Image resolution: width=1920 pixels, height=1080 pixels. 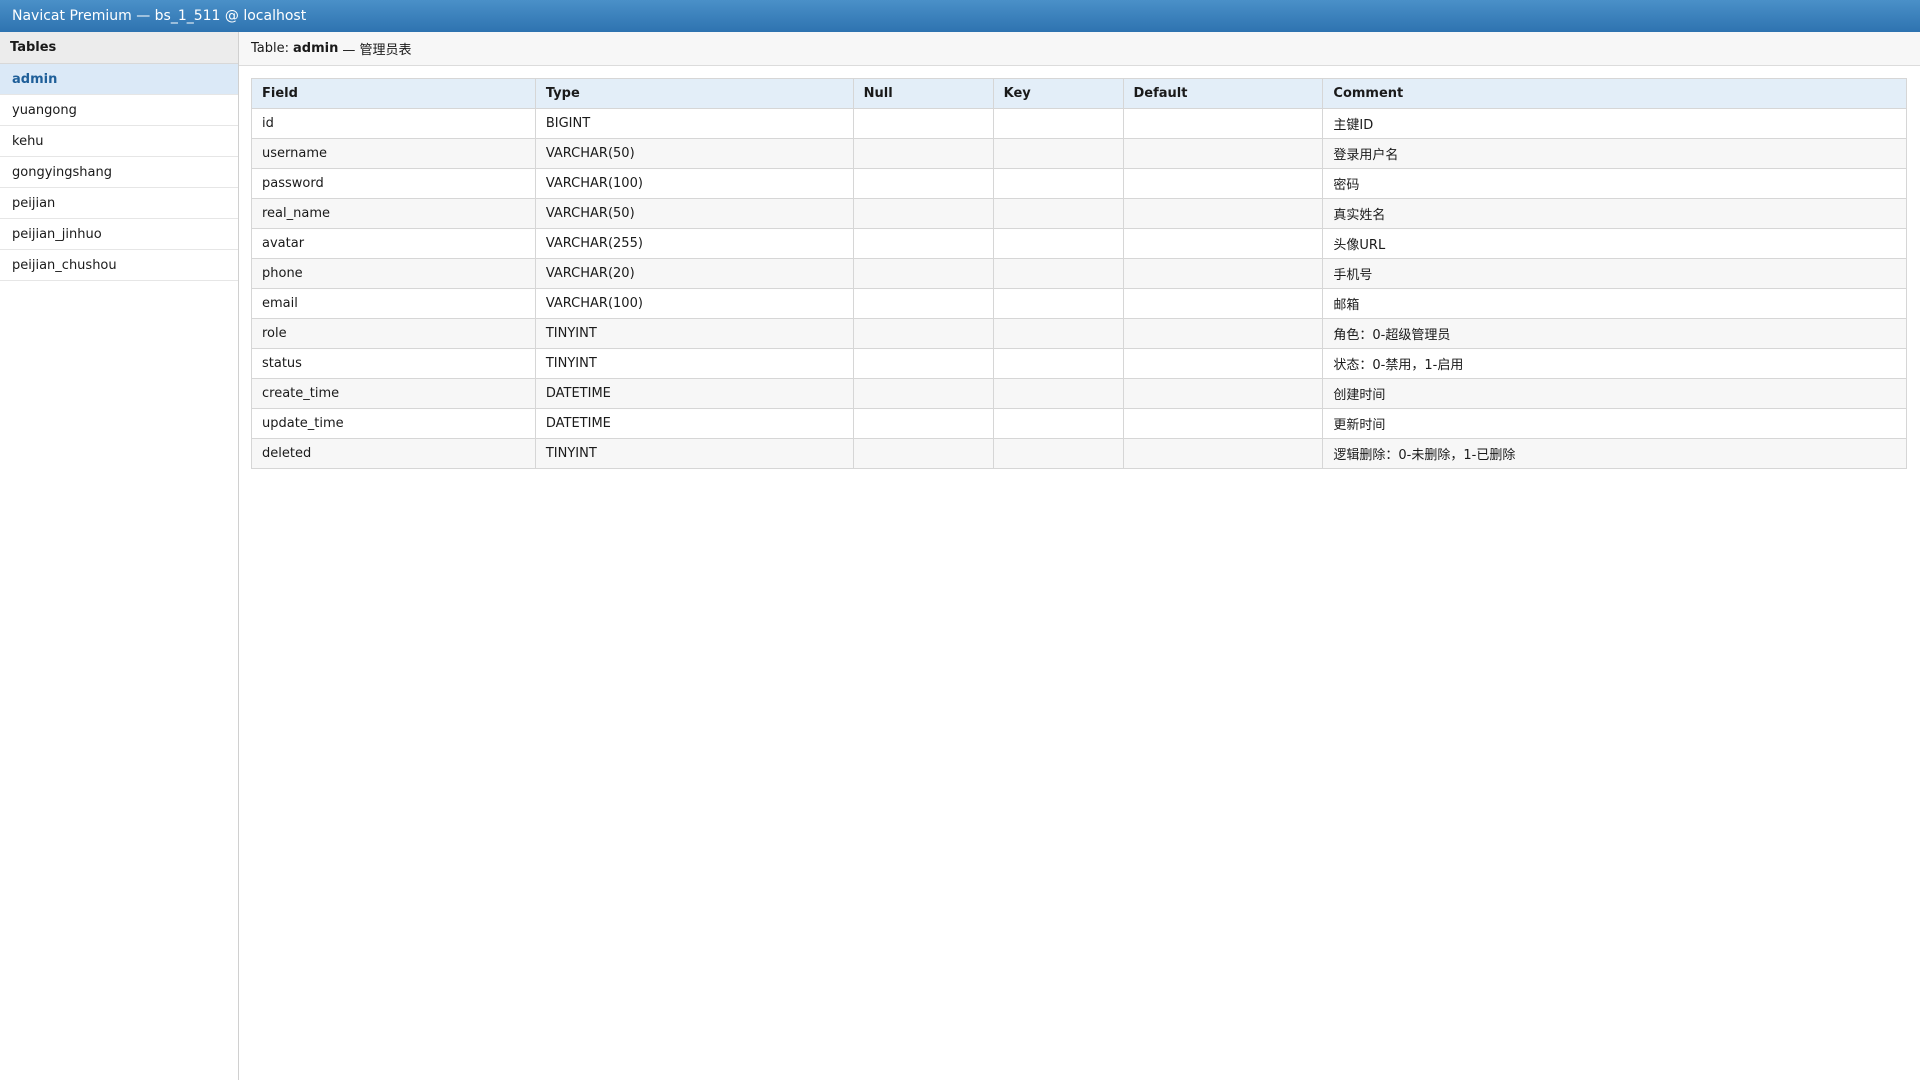 I want to click on cell-field: email, so click(x=393, y=303).